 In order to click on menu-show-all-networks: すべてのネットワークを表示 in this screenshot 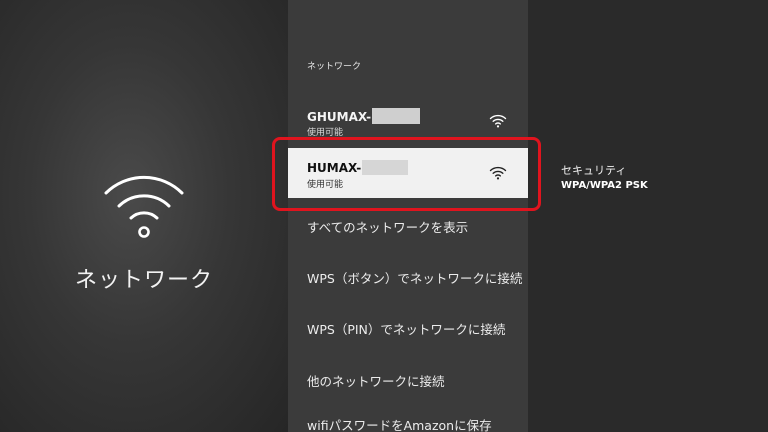, I will do `click(387, 226)`.